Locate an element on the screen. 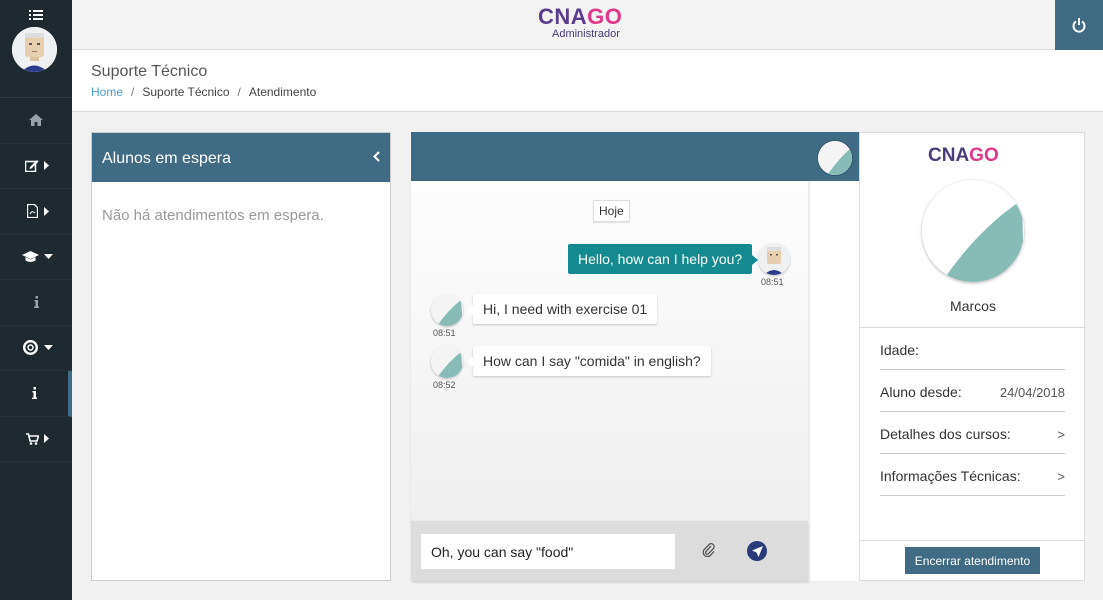 This screenshot has height=600, width=1103. profile-avatar is located at coordinates (973, 231).